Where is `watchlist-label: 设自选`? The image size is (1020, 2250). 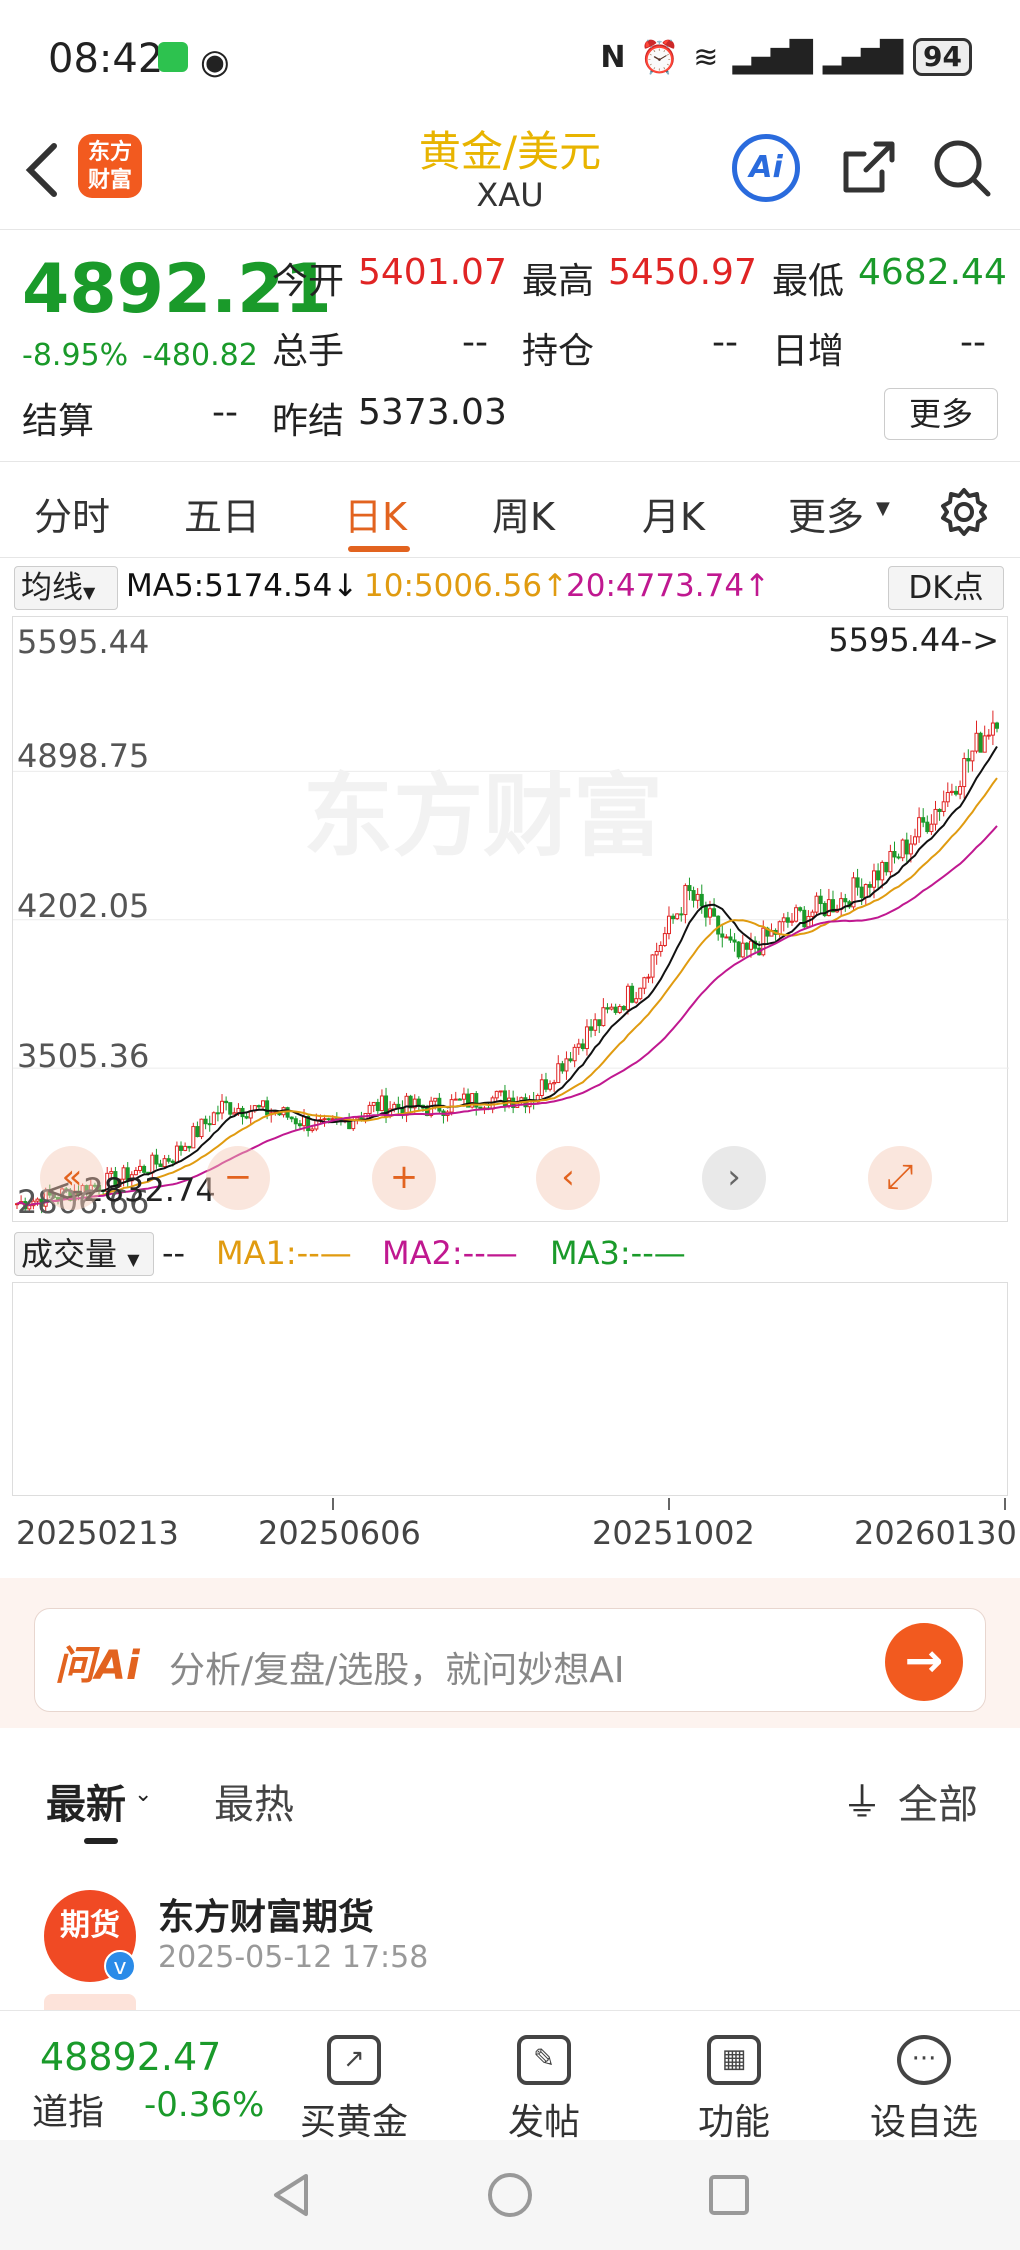 watchlist-label: 设自选 is located at coordinates (923, 2122).